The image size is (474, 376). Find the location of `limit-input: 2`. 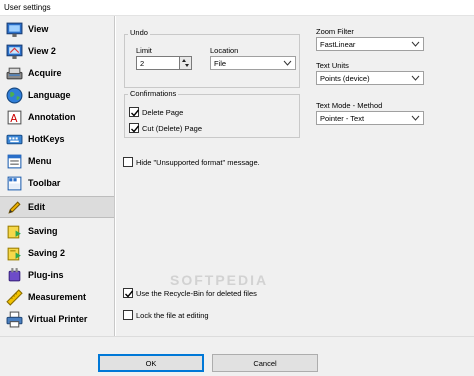

limit-input: 2 is located at coordinates (158, 63).